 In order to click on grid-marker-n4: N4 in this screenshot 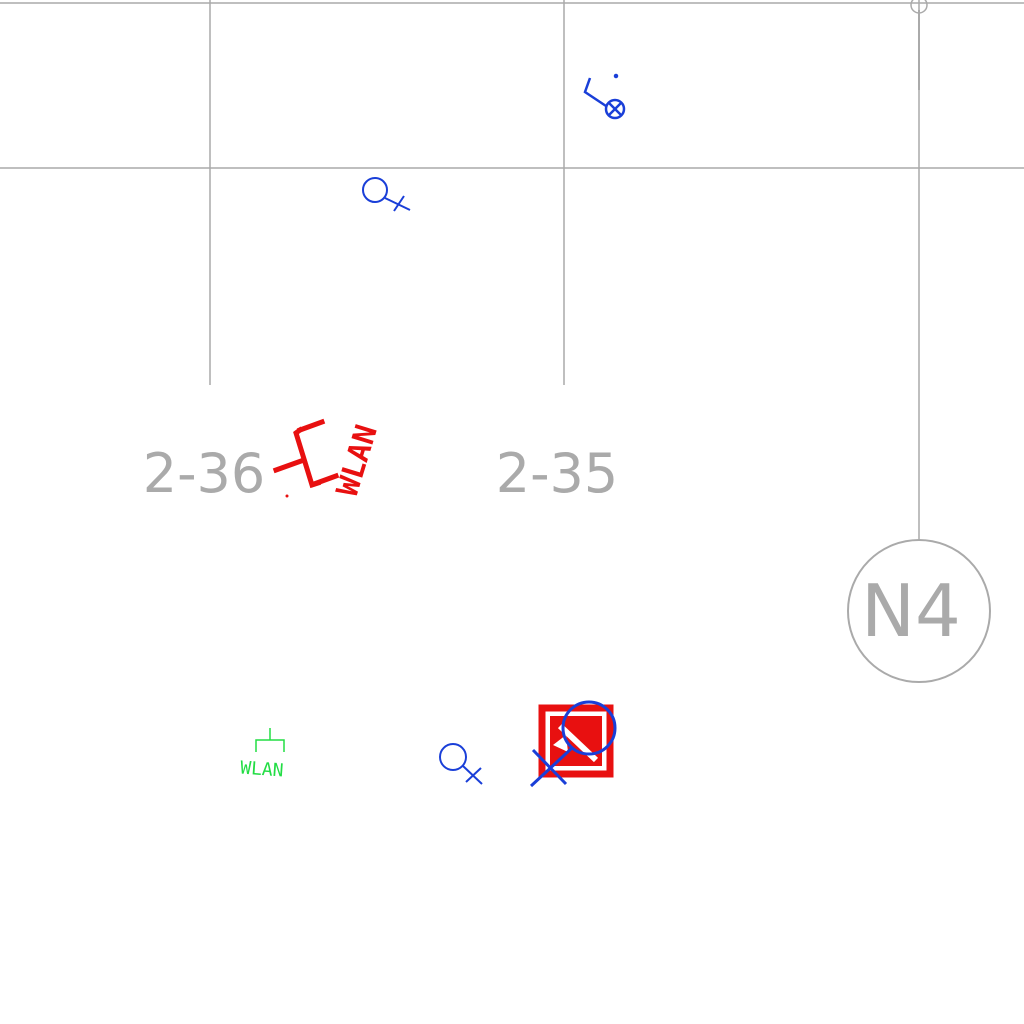, I will do `click(919, 611)`.